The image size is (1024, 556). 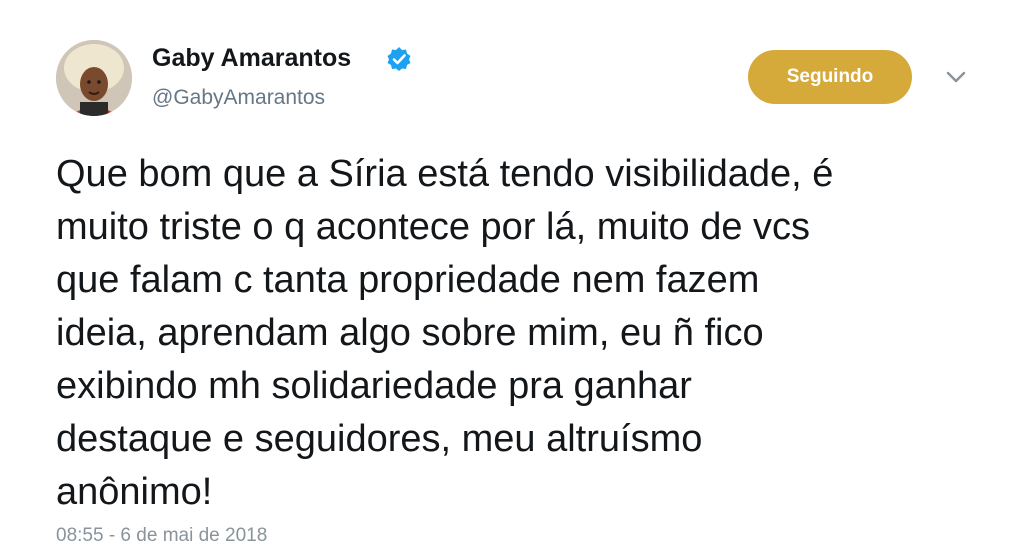 I want to click on user-handle: @GabyAmarantos, so click(x=238, y=98).